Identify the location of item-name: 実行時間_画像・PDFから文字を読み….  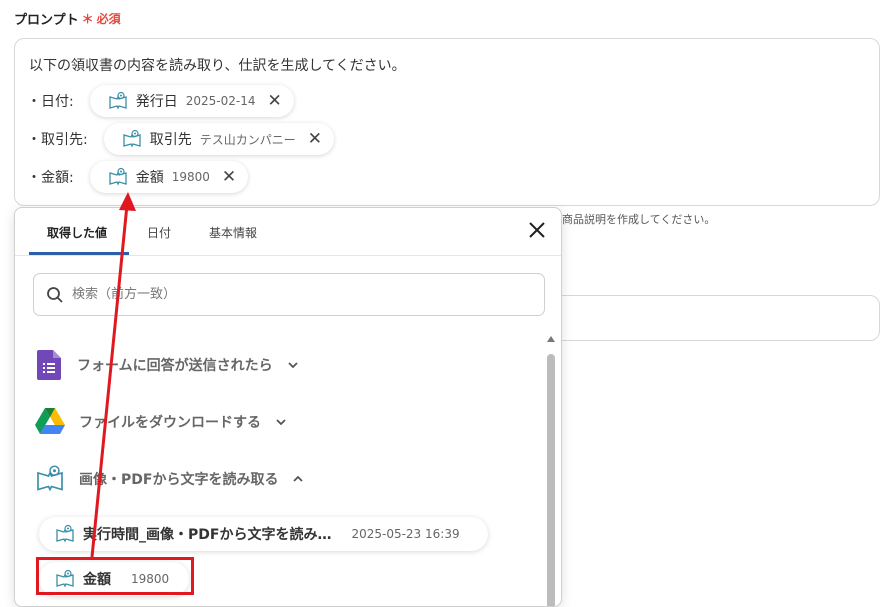
(207, 535).